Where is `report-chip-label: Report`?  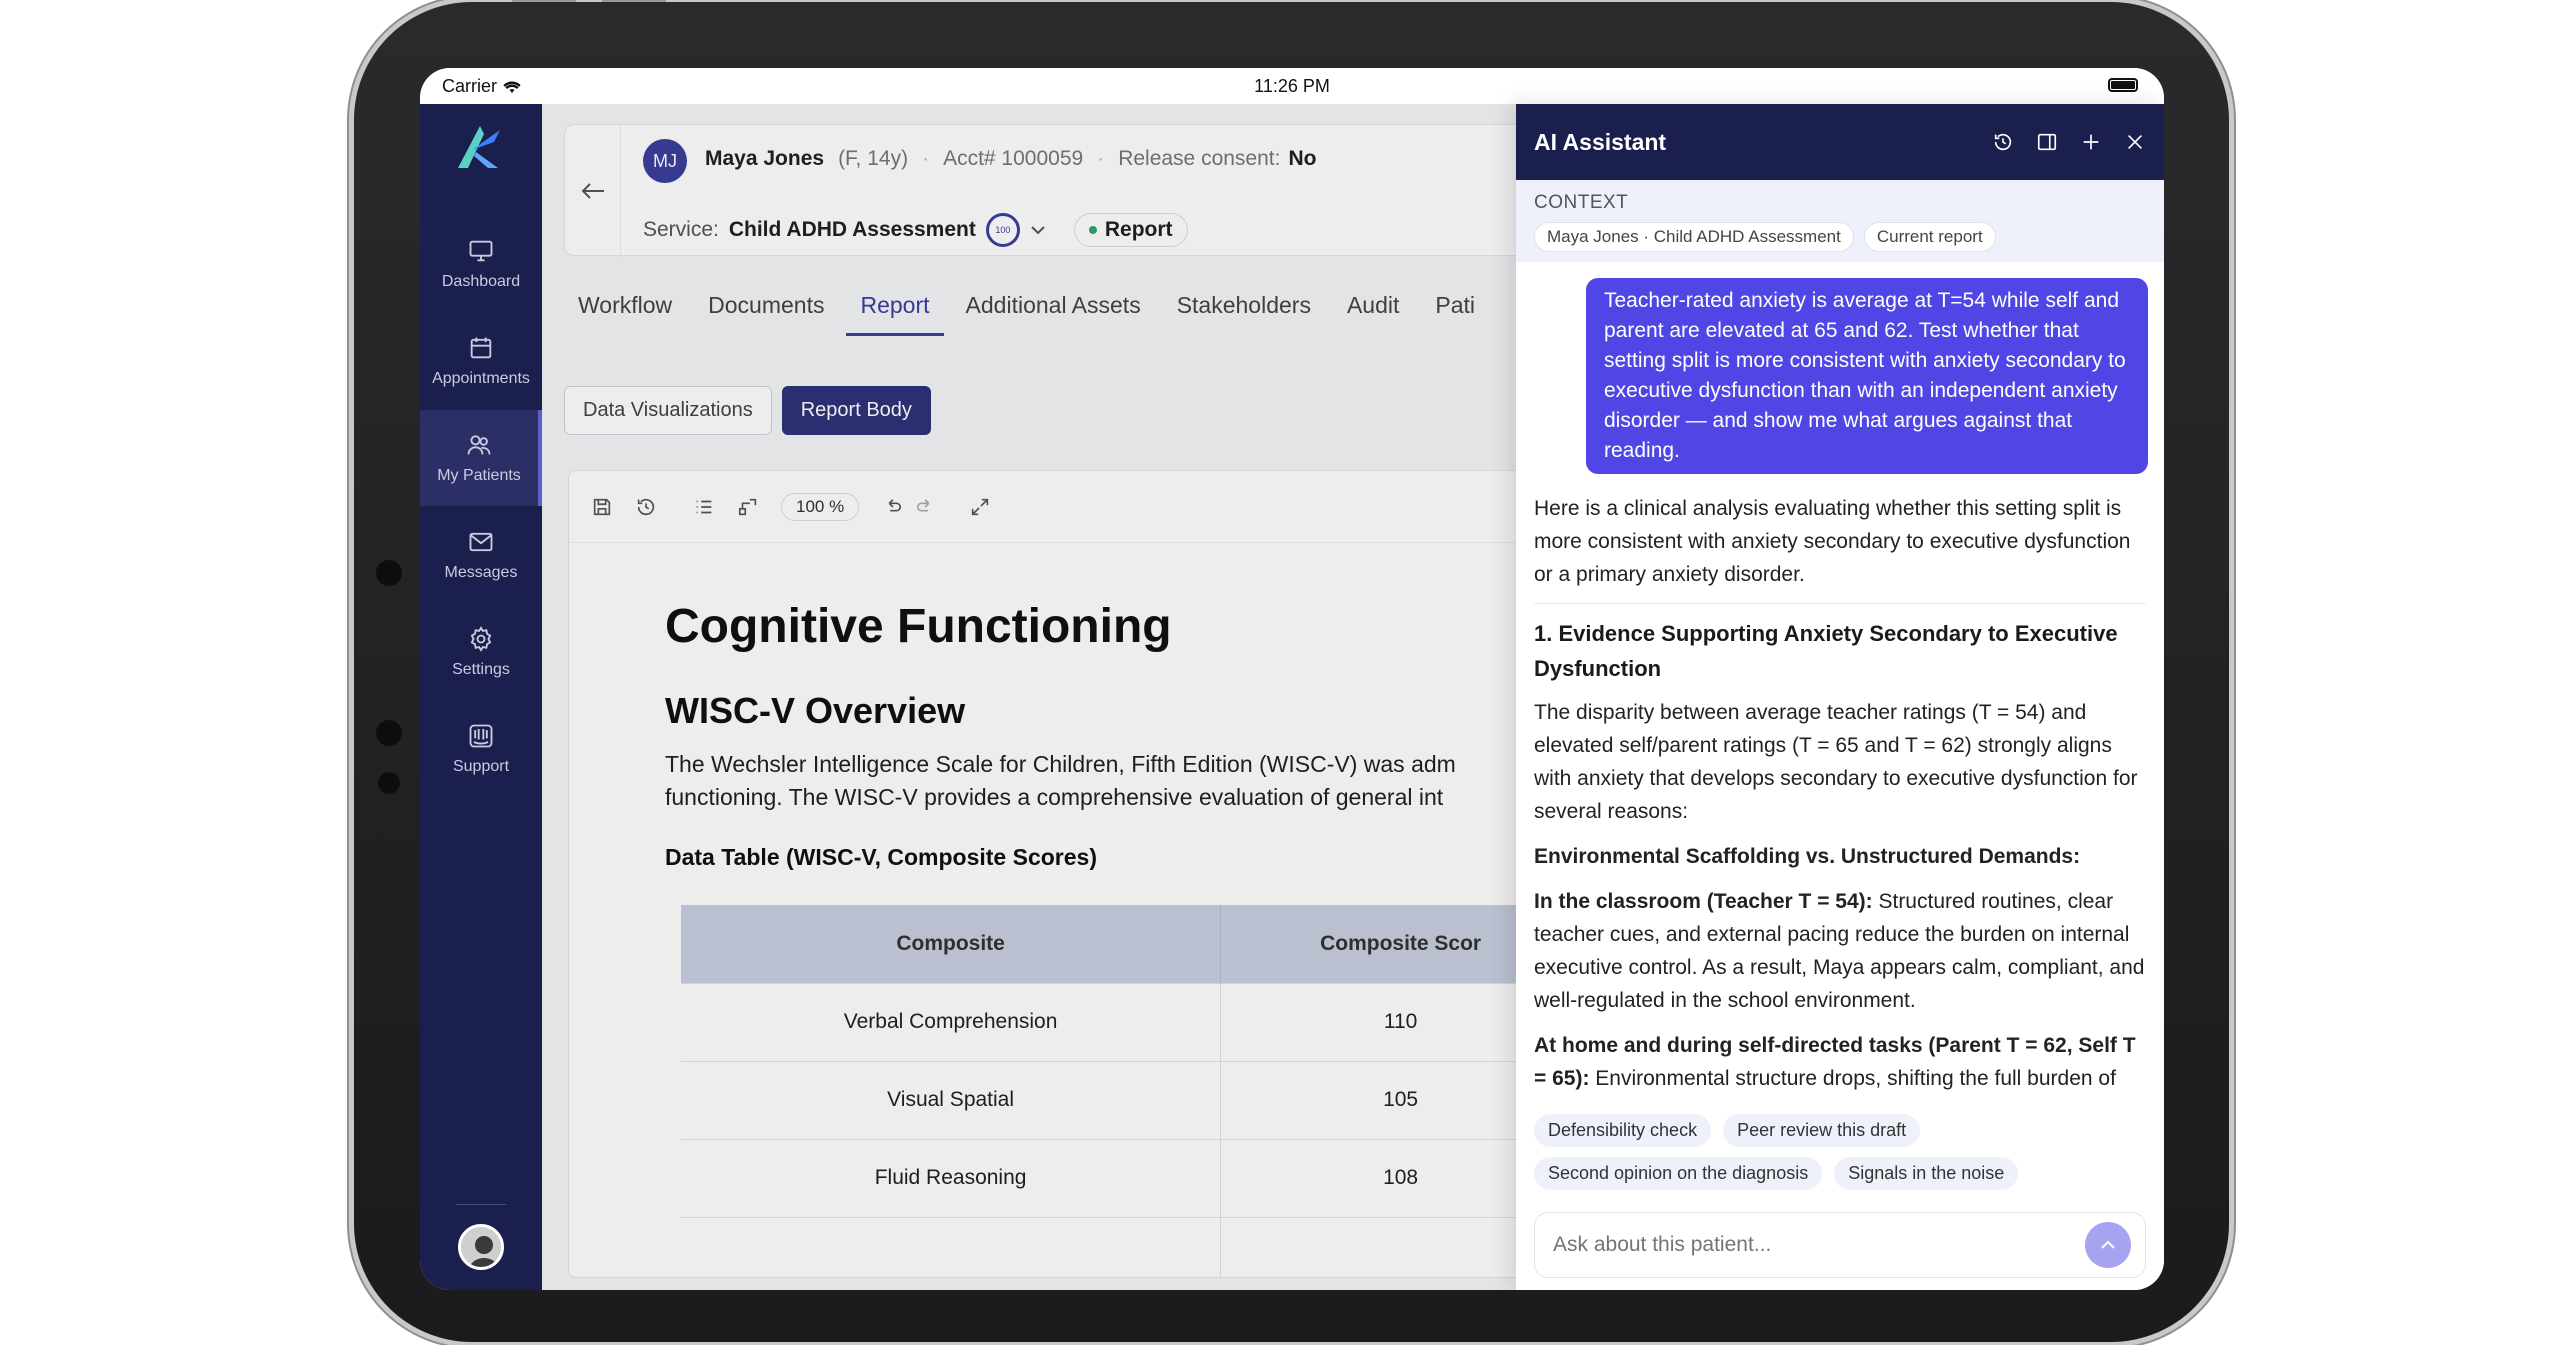 report-chip-label: Report is located at coordinates (1138, 229).